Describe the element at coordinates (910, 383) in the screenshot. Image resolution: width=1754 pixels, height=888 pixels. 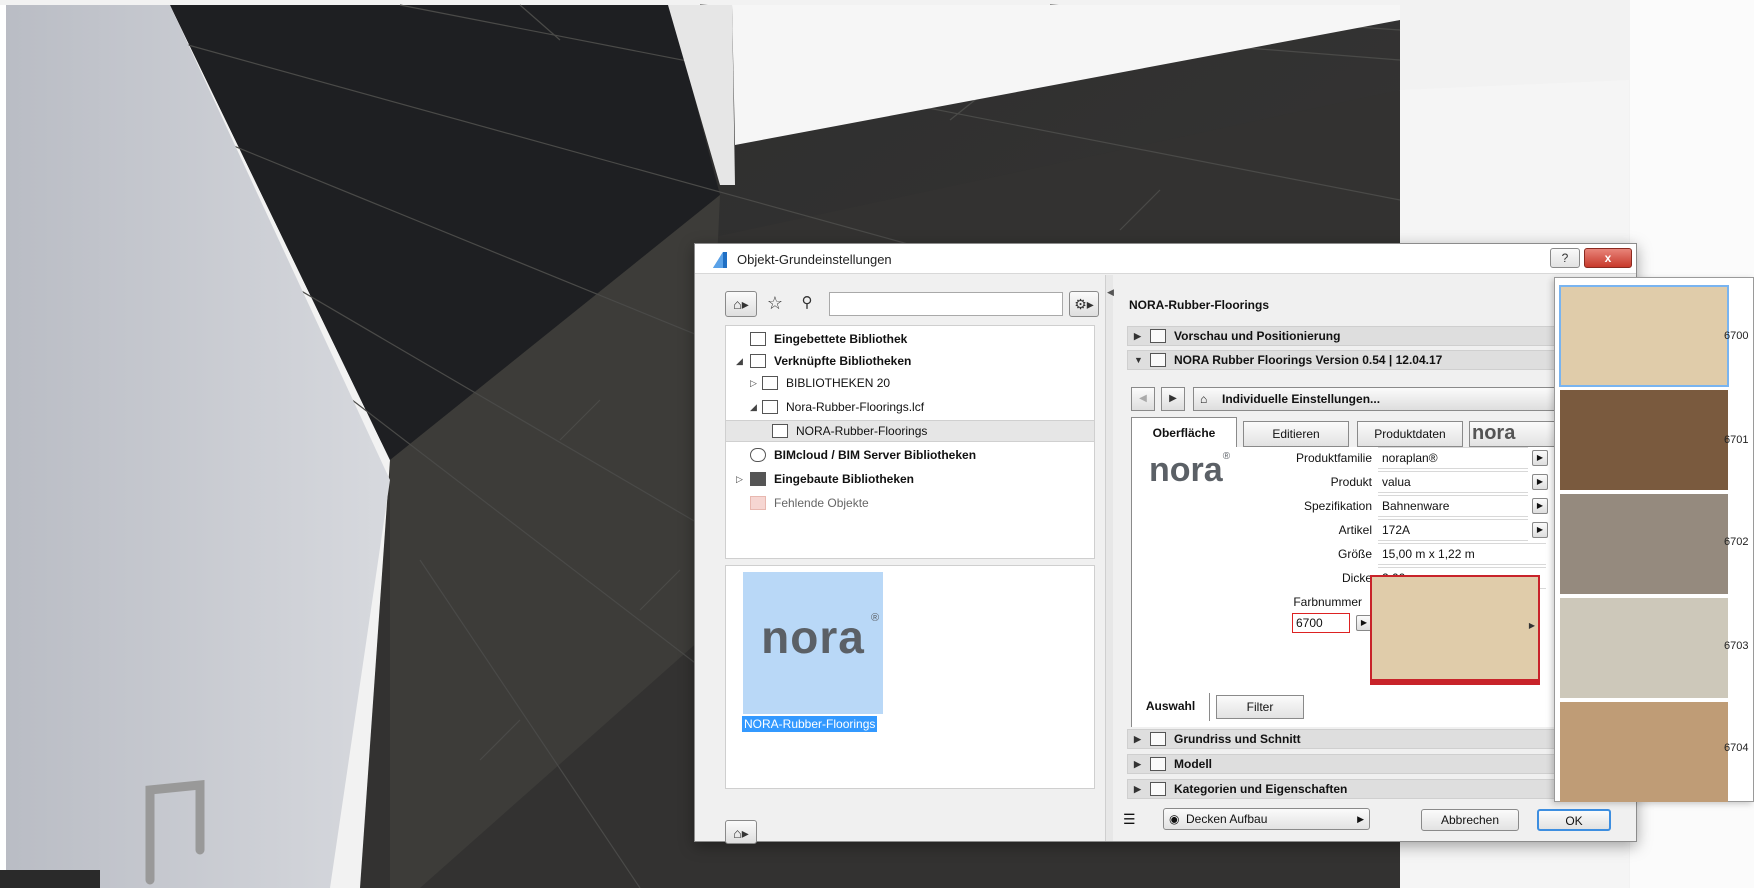
I see `tree-item-bibliotheken-20: ▷ BIBLIOTHEKEN 20` at that location.